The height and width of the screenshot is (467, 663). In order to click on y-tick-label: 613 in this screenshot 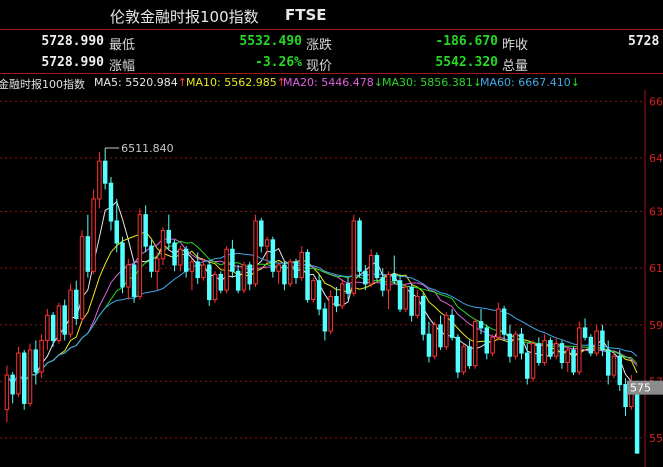, I will do `click(656, 268)`.